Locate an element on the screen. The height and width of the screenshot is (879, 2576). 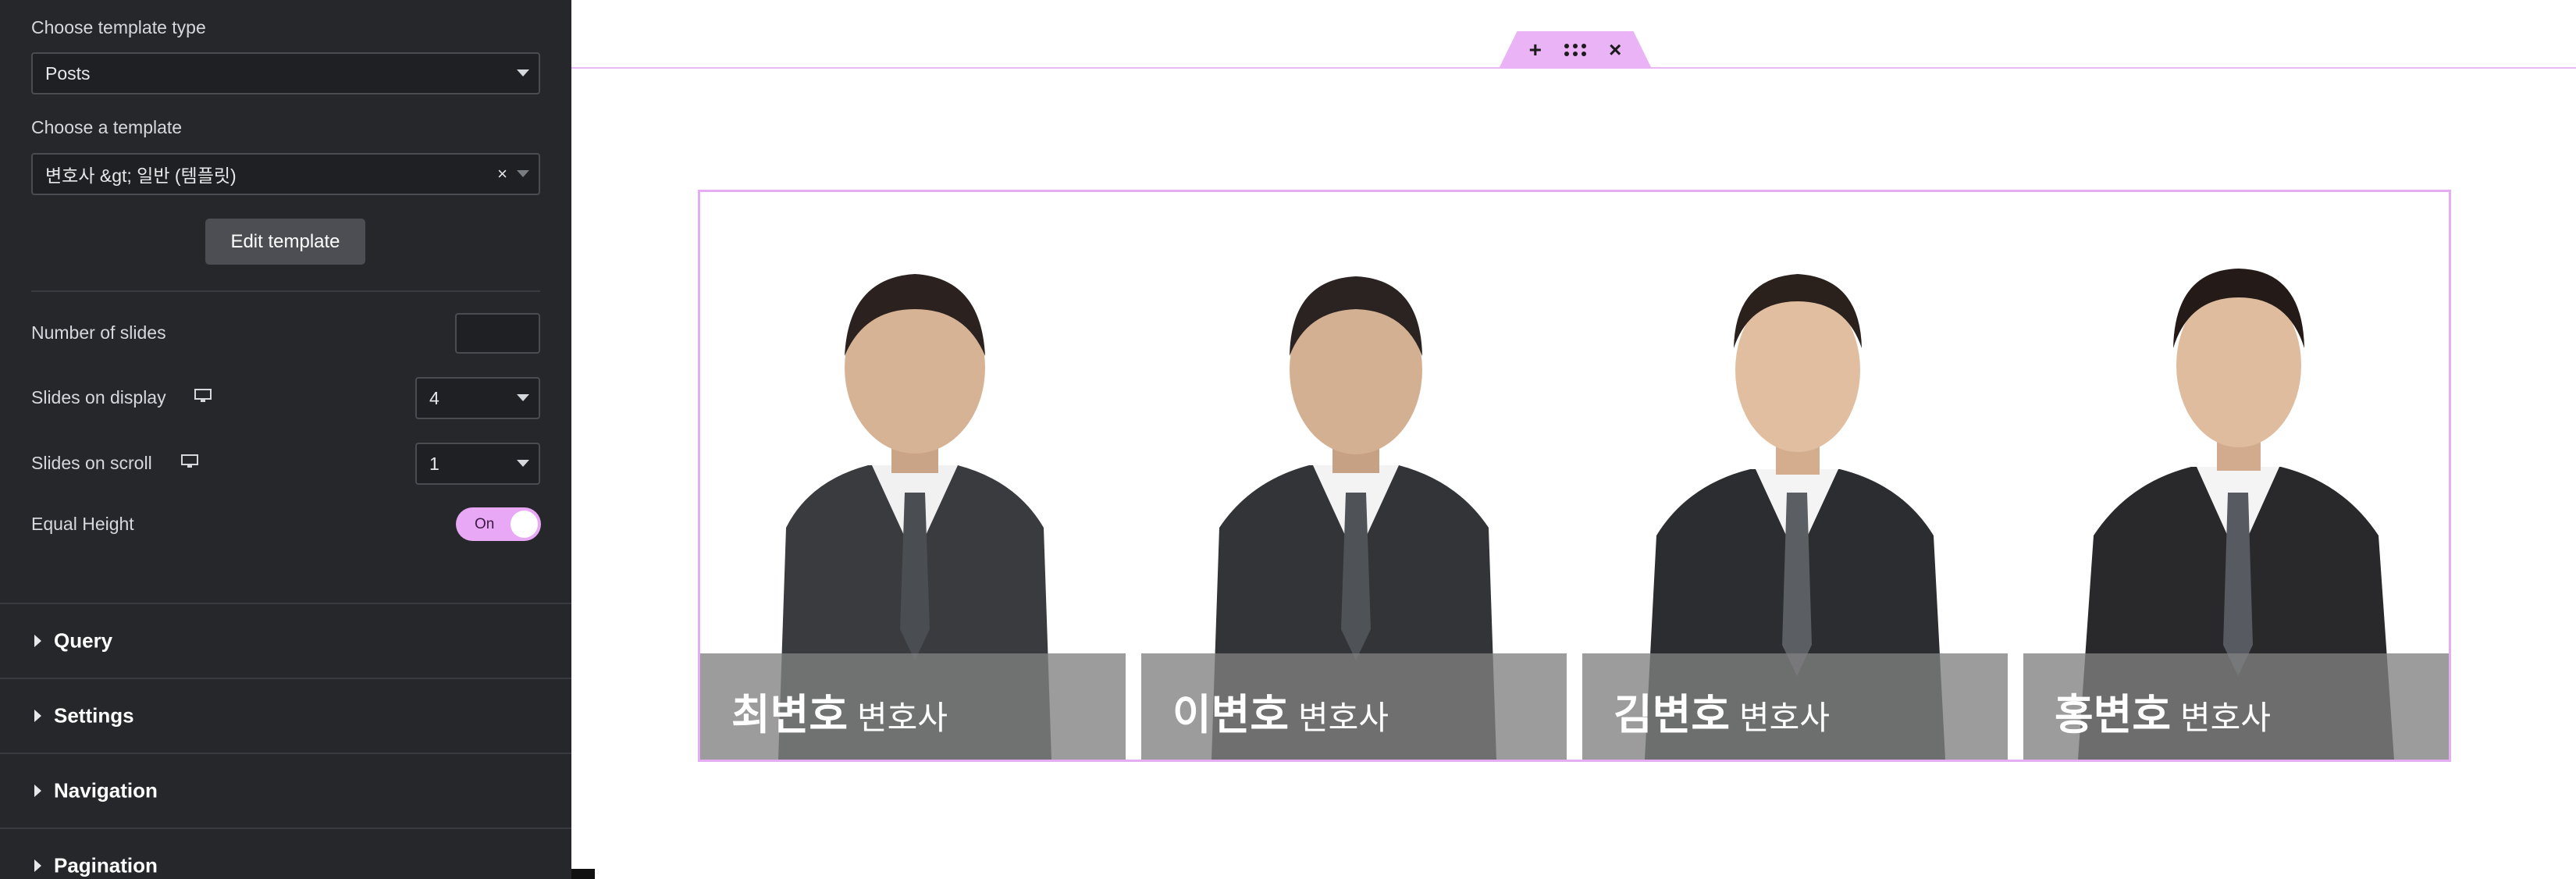
section-handle: + × is located at coordinates (1575, 50).